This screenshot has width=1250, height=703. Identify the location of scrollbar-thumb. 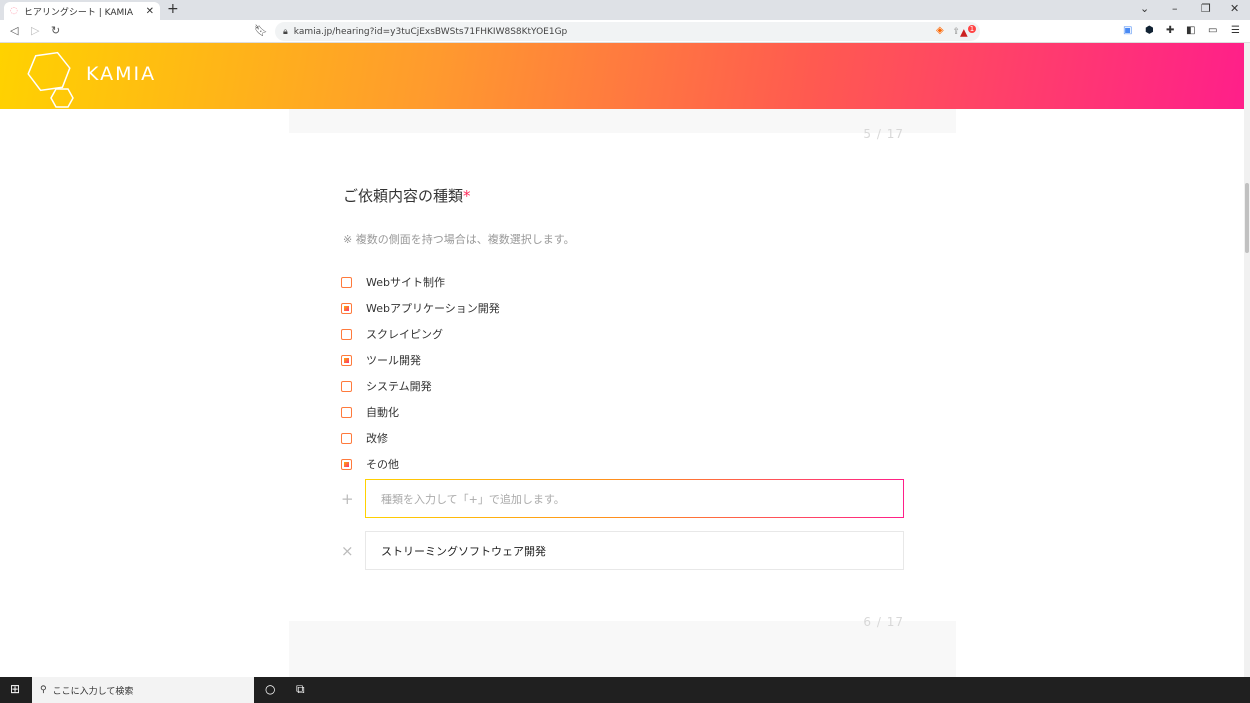
(1247, 218).